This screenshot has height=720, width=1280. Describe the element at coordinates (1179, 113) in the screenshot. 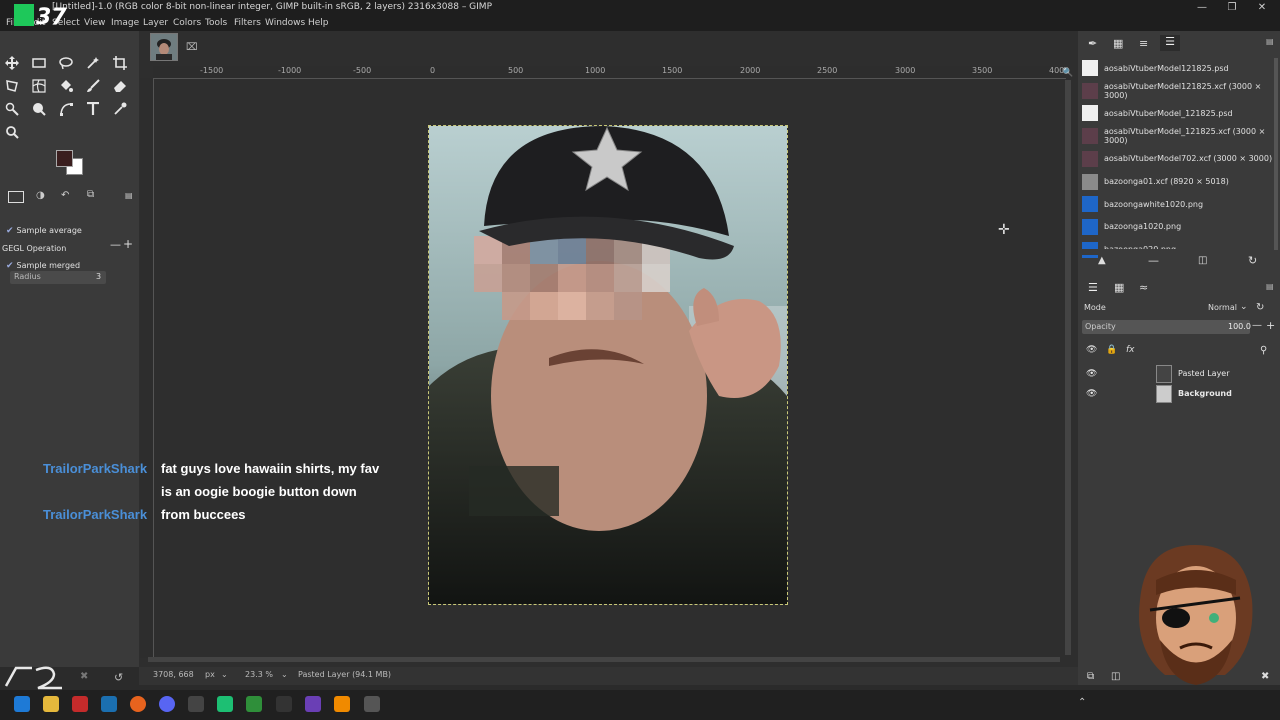

I see `image-list-item: aosabiVtuberModel_121825.psd` at that location.